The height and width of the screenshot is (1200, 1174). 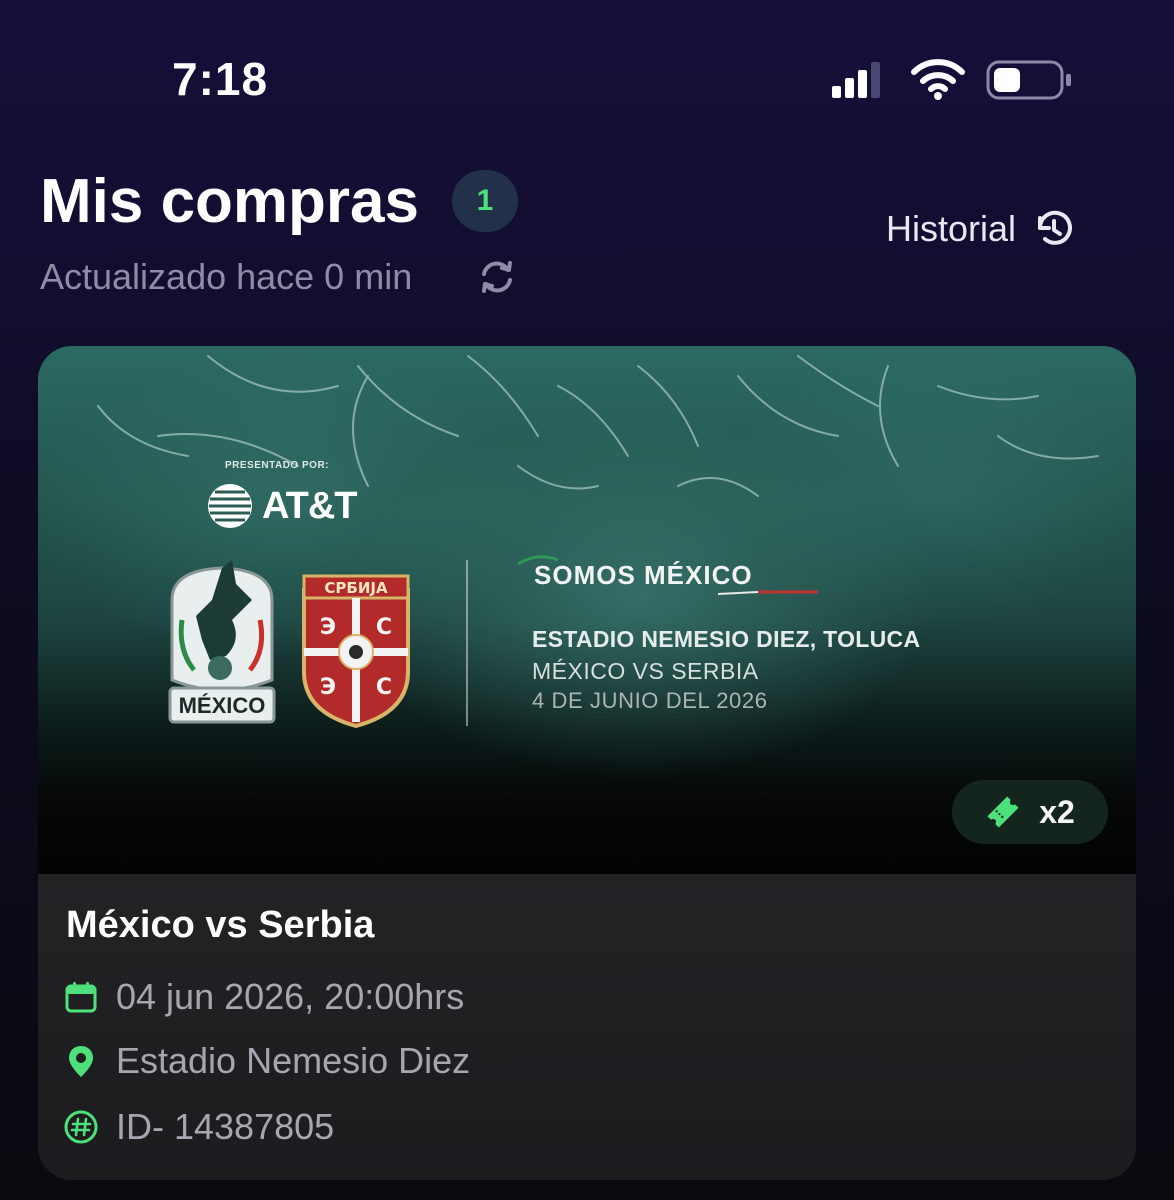 I want to click on event-venue-row: Estadio Nemesio Diez, so click(x=267, y=1061).